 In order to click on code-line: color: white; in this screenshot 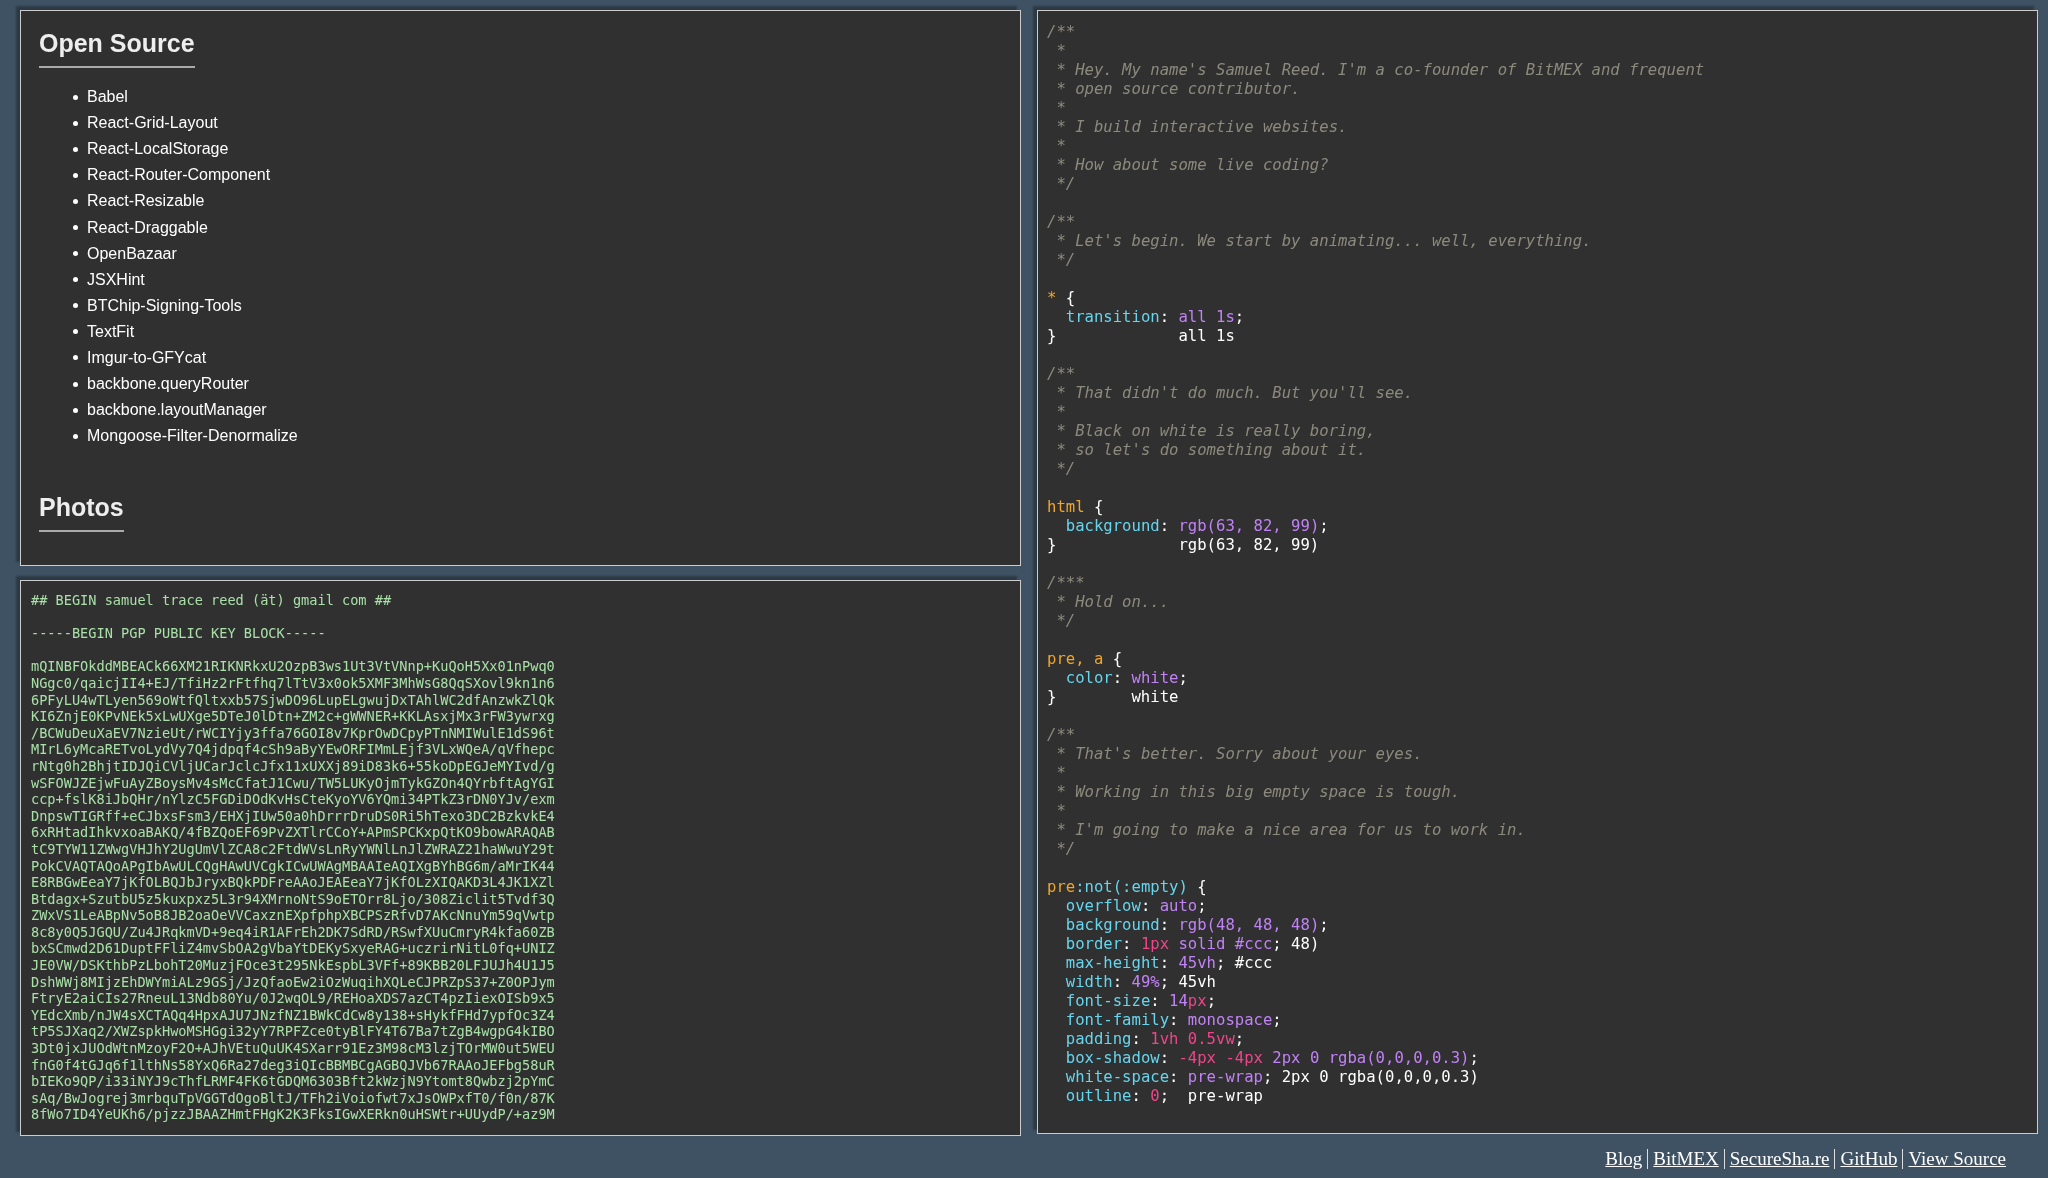, I will do `click(1126, 678)`.